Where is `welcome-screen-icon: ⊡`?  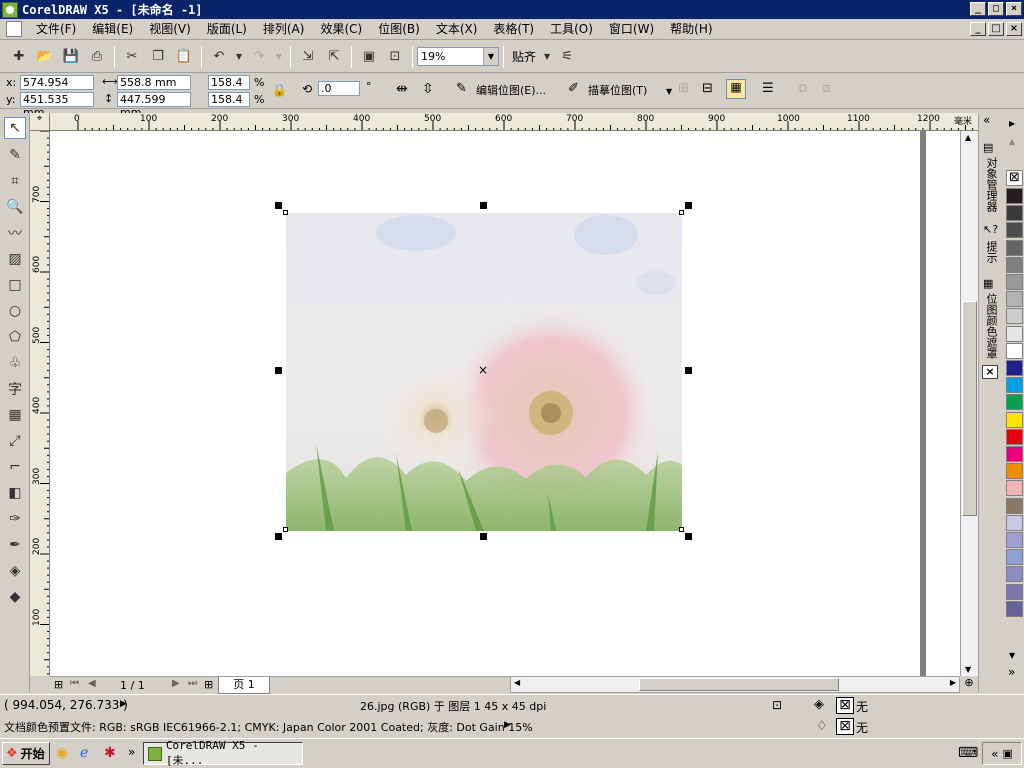 welcome-screen-icon: ⊡ is located at coordinates (395, 57).